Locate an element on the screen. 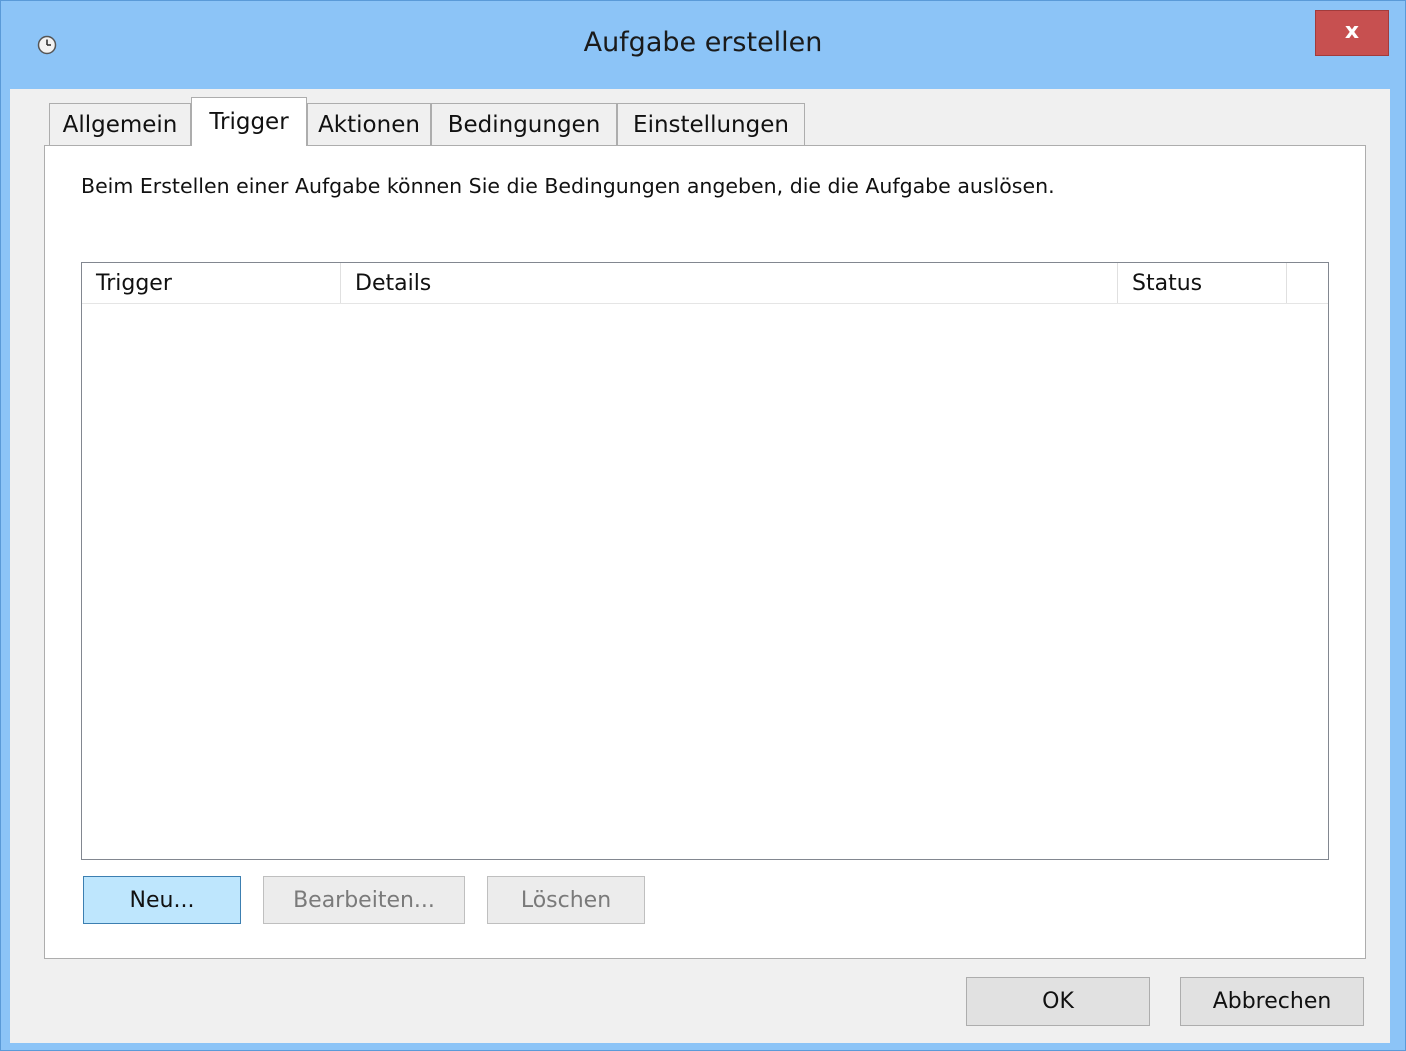 The width and height of the screenshot is (1406, 1051). tab-label: Trigger is located at coordinates (249, 122).